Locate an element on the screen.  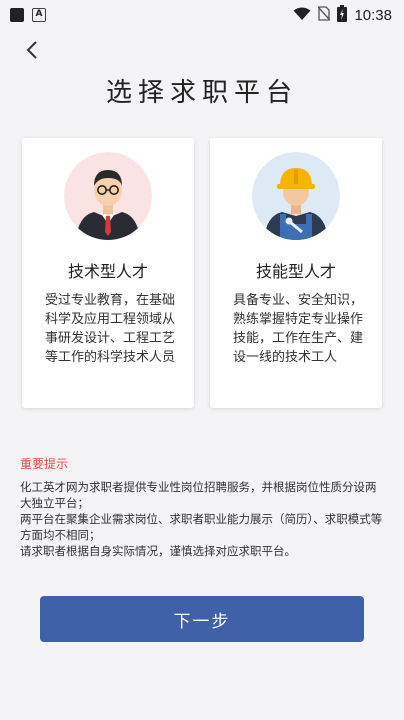
card-description: 受过专业教育，在基础科学及应用工程领域从事研发设计、工程工艺等工作的科学技术人员 is located at coordinates (110, 329).